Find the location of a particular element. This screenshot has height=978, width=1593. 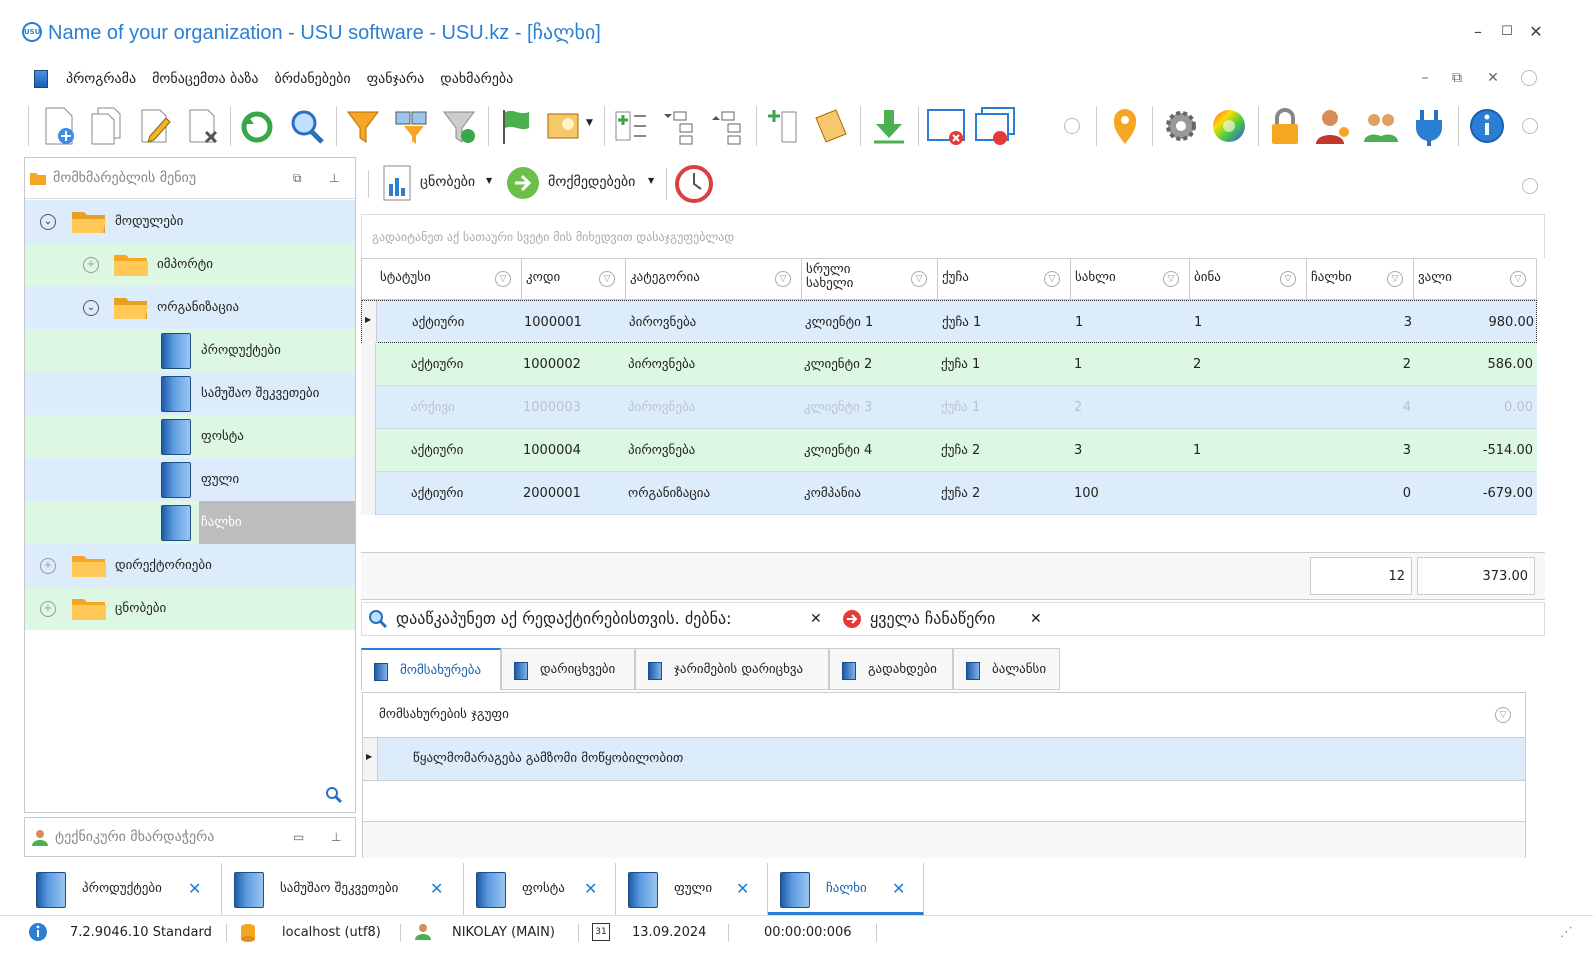

delete-record-icon is located at coordinates (203, 126).